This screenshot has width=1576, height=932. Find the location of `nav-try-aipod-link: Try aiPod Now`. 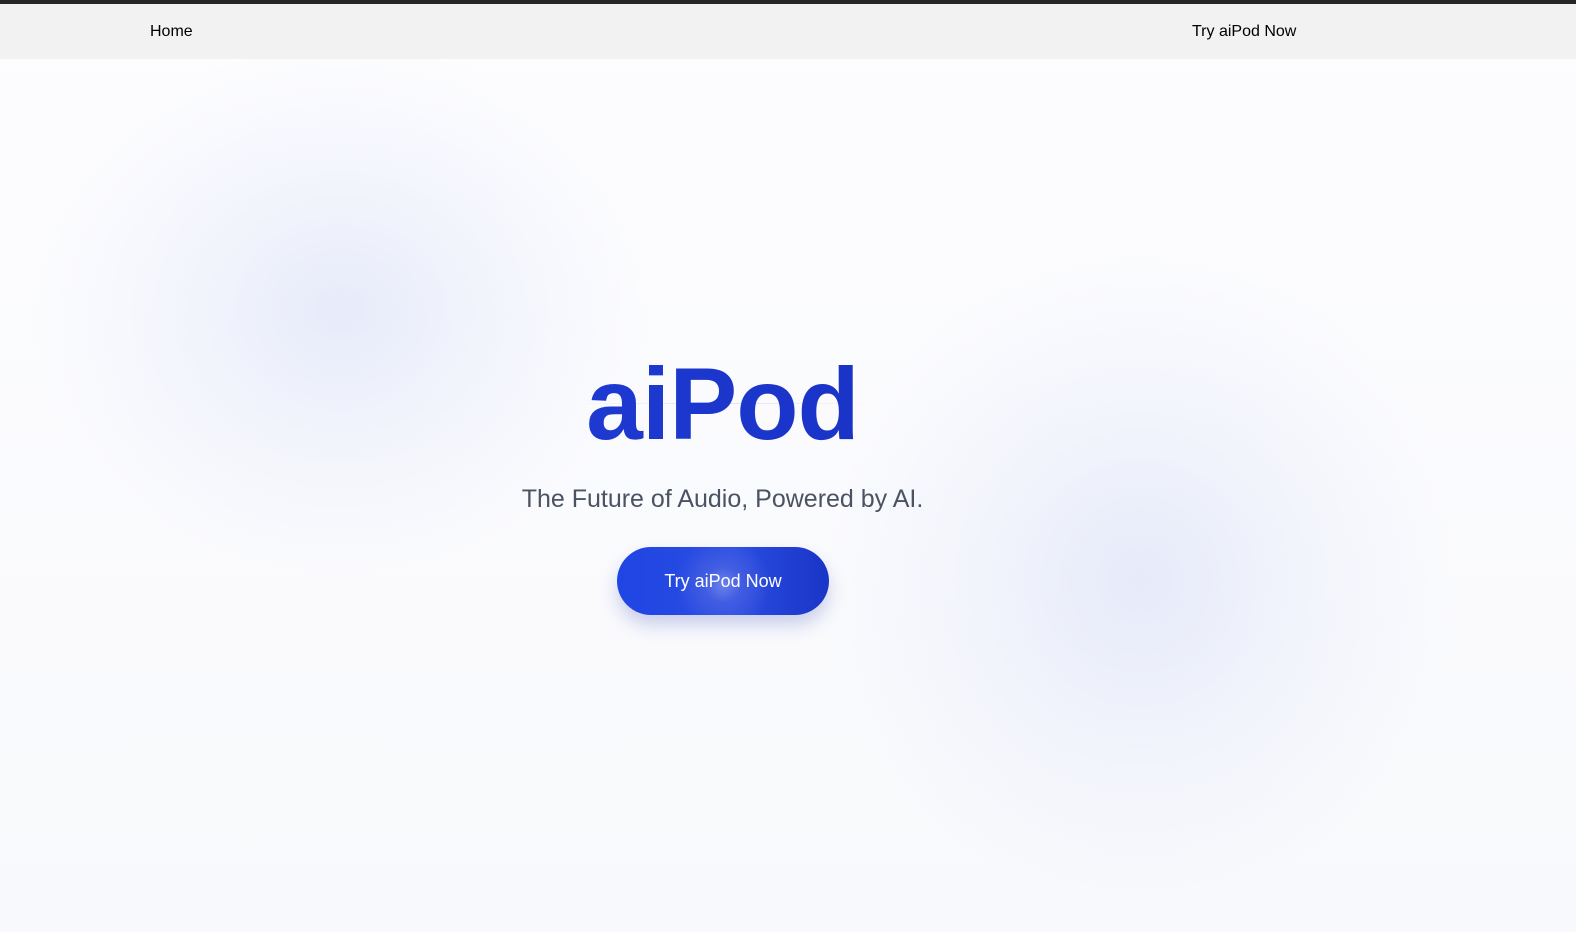

nav-try-aipod-link: Try aiPod Now is located at coordinates (1244, 31).